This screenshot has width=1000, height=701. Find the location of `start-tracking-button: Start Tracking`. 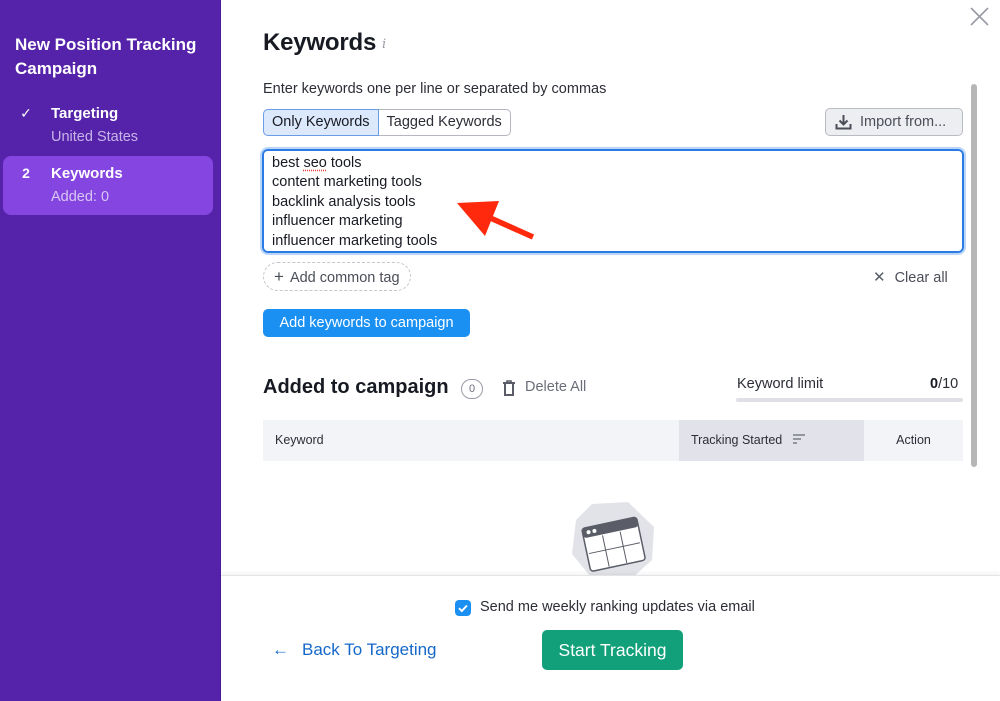

start-tracking-button: Start Tracking is located at coordinates (612, 650).